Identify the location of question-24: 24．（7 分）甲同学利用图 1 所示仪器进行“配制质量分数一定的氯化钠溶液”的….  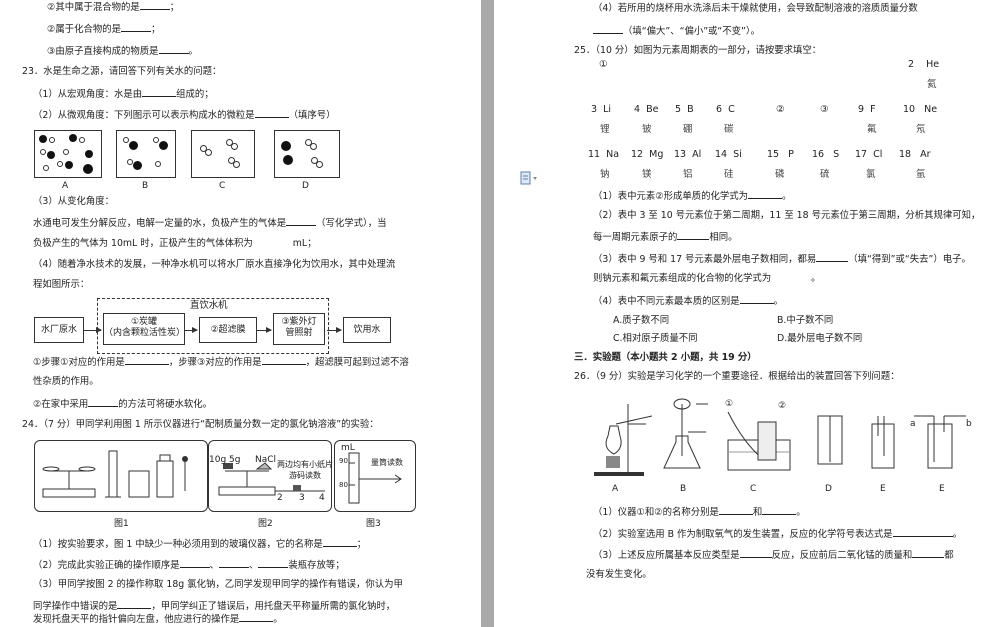
(200, 424).